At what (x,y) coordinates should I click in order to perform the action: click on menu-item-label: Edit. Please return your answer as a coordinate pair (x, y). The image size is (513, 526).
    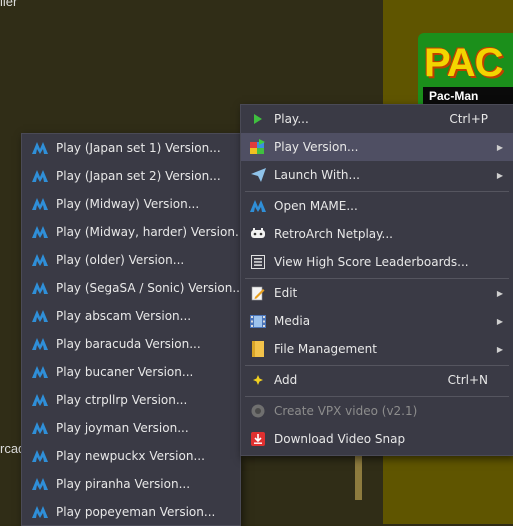
    Looking at the image, I should click on (286, 293).